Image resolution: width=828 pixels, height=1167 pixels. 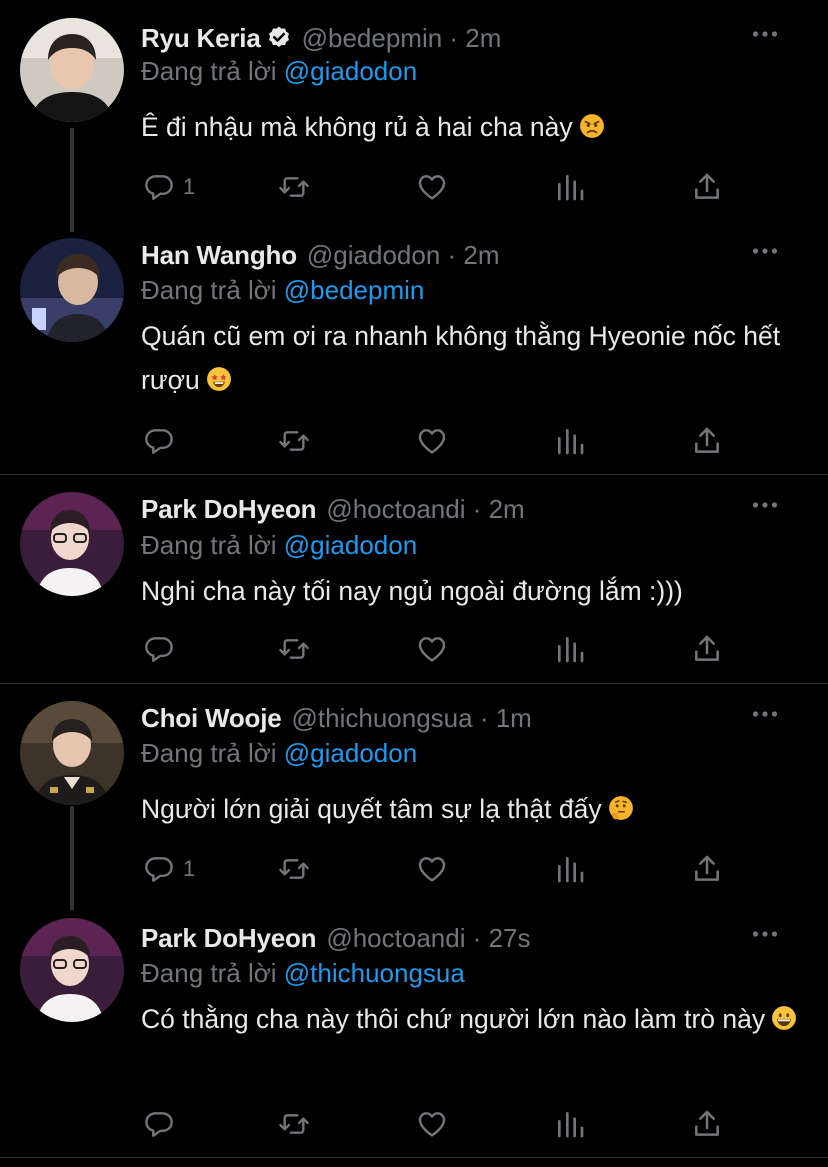 I want to click on author-name: Han Wangho, so click(x=219, y=255).